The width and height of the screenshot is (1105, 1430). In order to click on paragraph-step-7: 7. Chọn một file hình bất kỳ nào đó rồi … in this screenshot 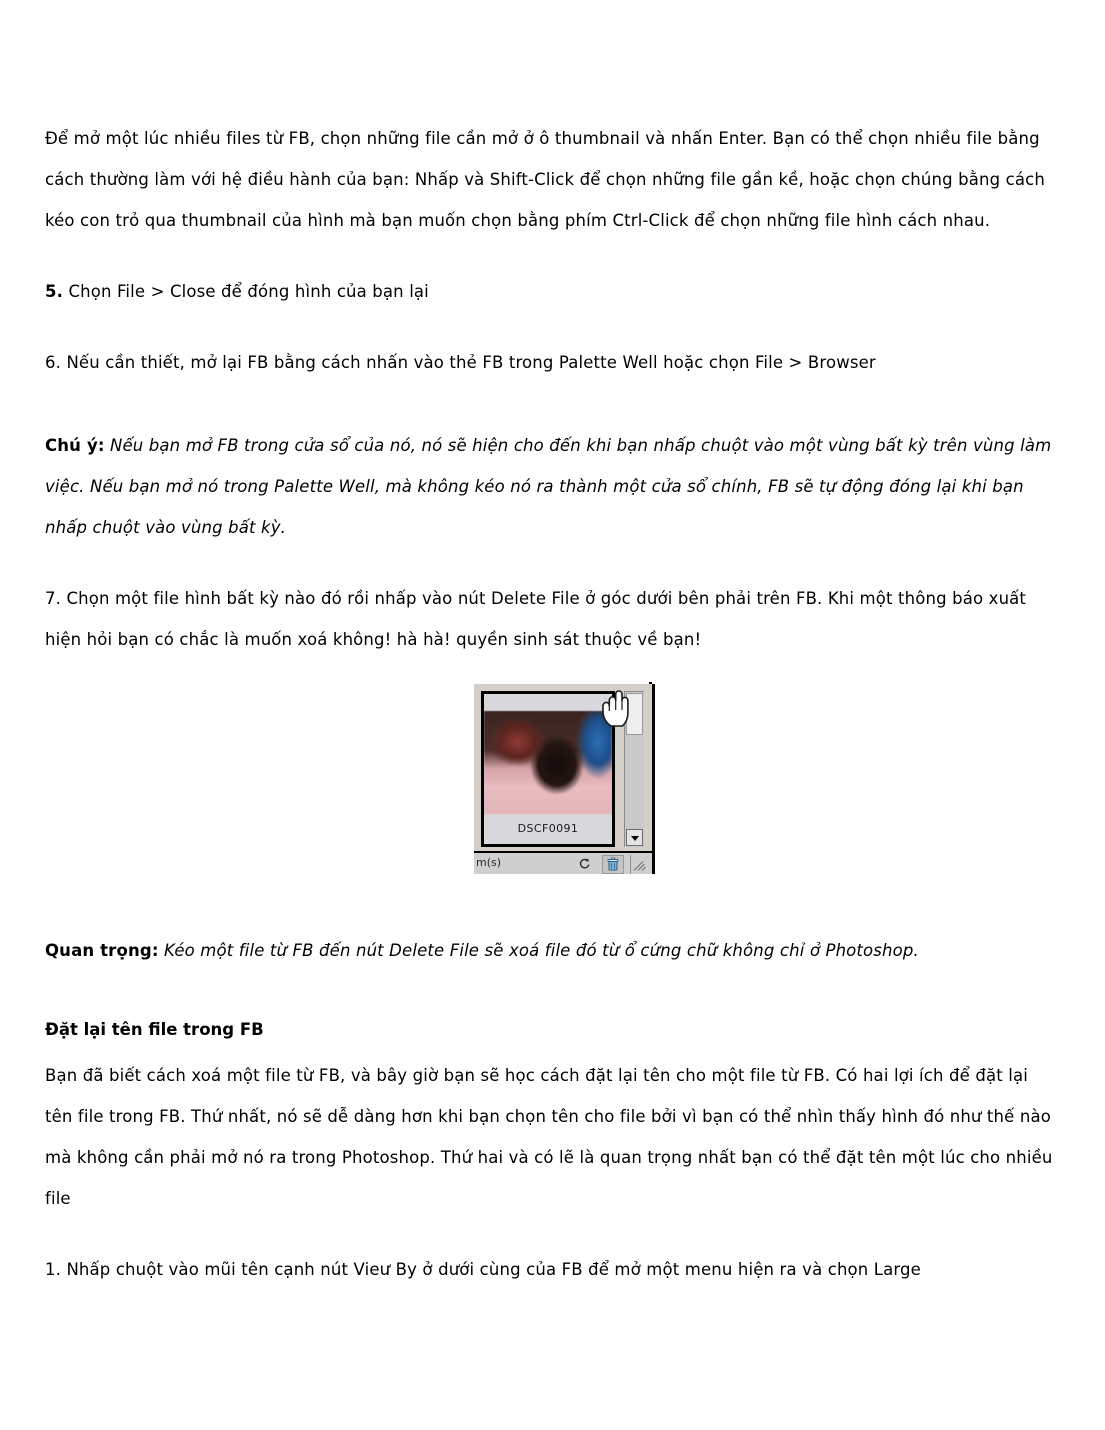, I will do `click(536, 619)`.